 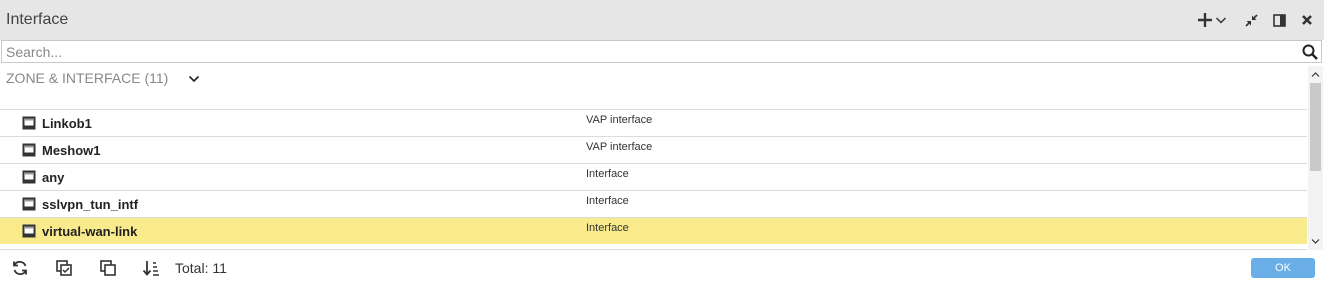 I want to click on select-all-icon, so click(x=64, y=268).